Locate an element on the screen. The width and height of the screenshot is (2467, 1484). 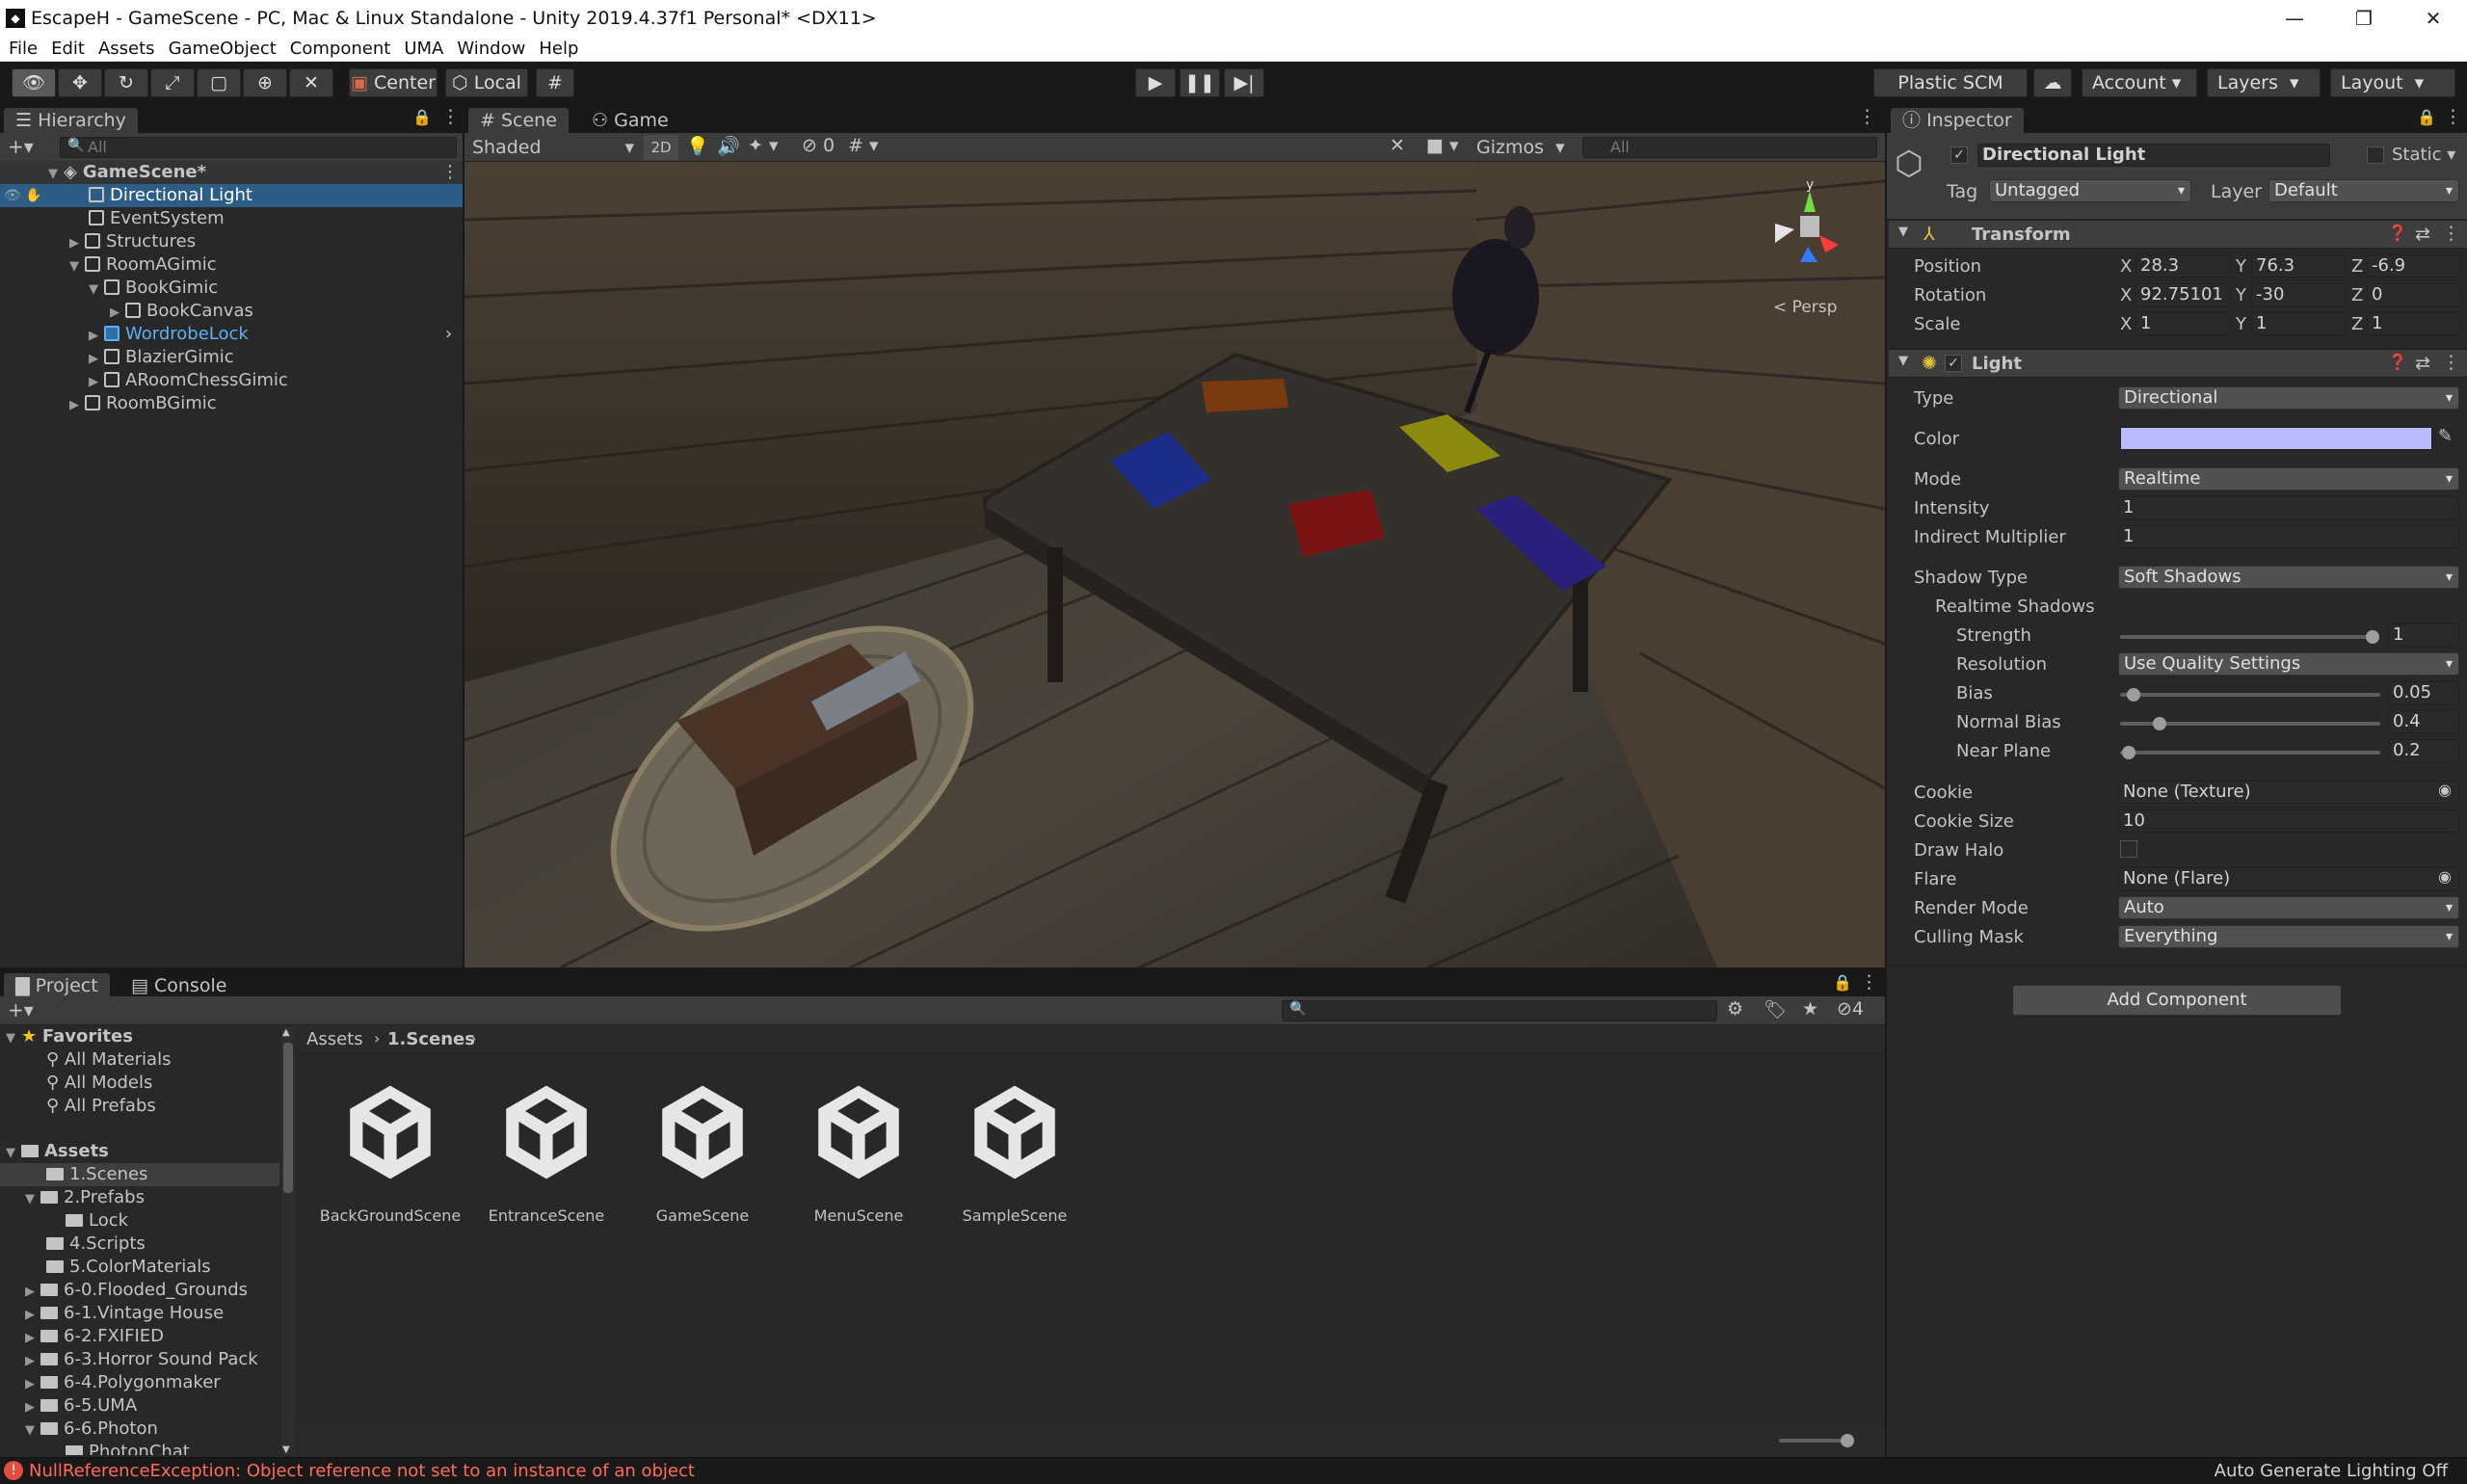
layers-dropdown: Layers ▾ is located at coordinates (2264, 82).